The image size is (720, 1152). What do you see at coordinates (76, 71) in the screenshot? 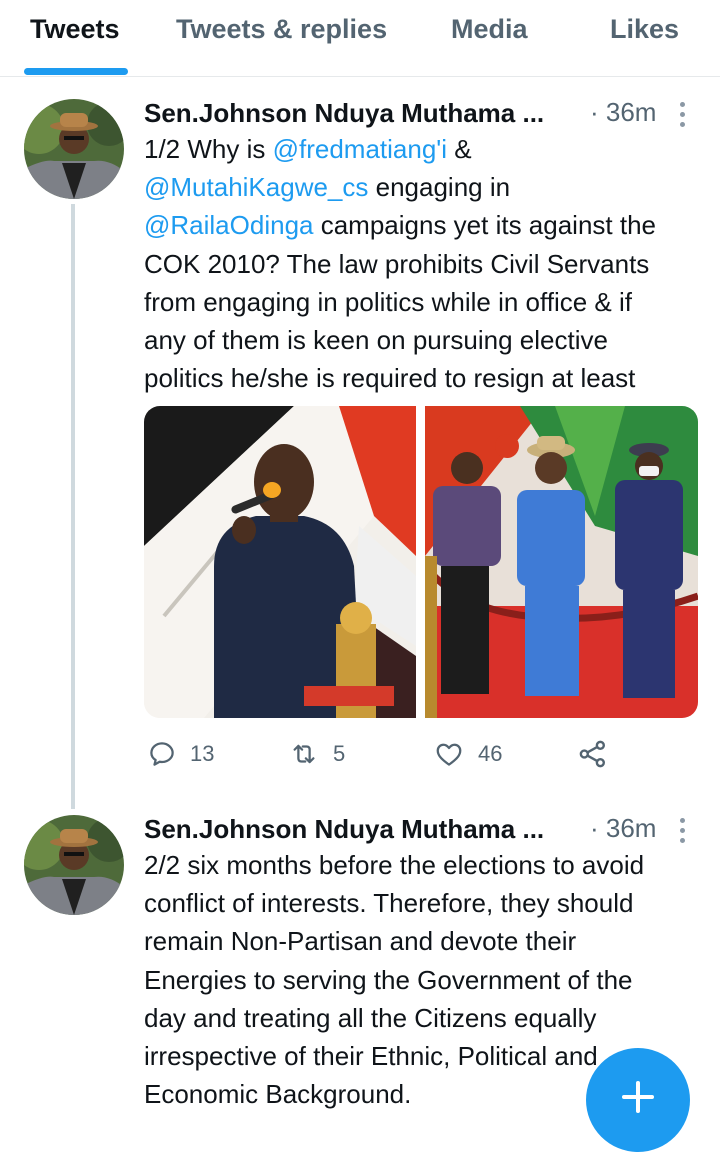
I see `active-tab-indicator` at bounding box center [76, 71].